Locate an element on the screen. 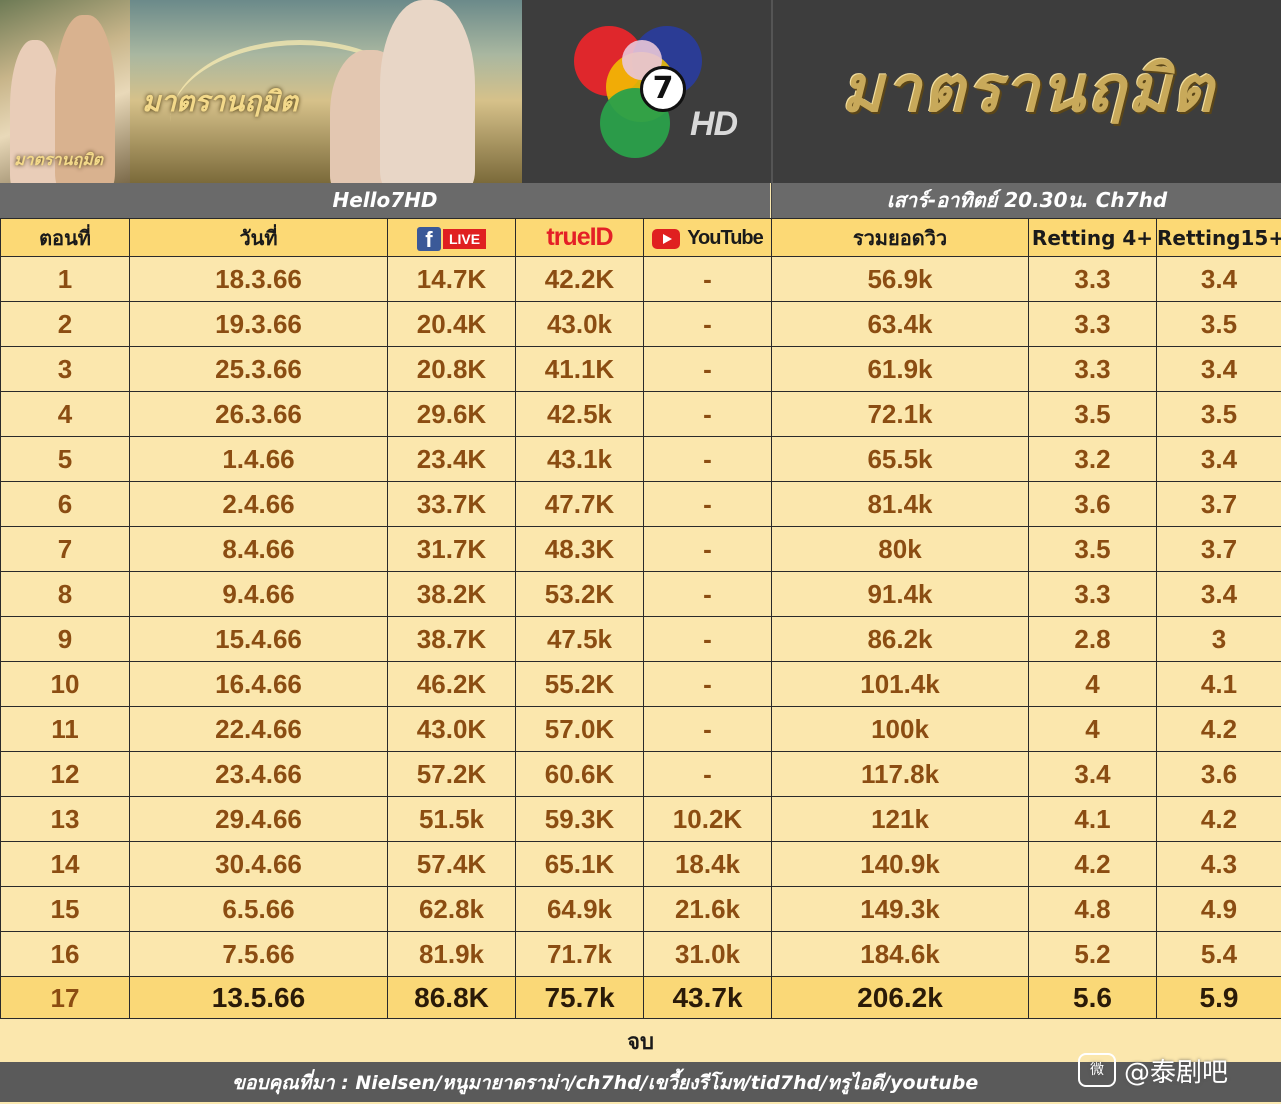 The width and height of the screenshot is (1281, 1104). table-row: 1430.4.6657.4K65.1K18.4k140.9k4.24.3 is located at coordinates (641, 864).